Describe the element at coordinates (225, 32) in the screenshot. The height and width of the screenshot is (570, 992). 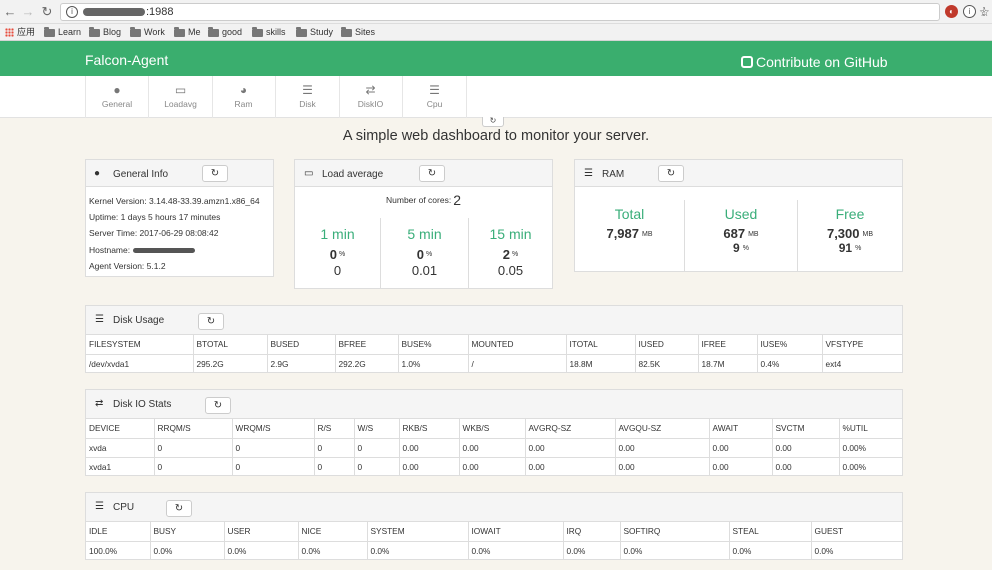
I see `bookmark-good: good` at that location.